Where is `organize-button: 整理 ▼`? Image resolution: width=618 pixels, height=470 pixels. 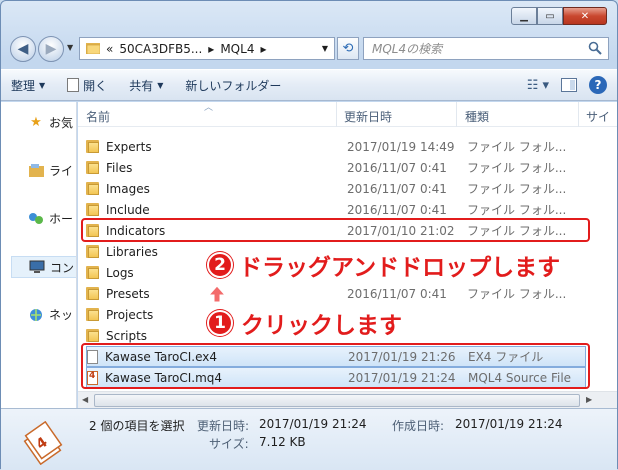
organize-button: 整理 ▼ is located at coordinates (28, 85).